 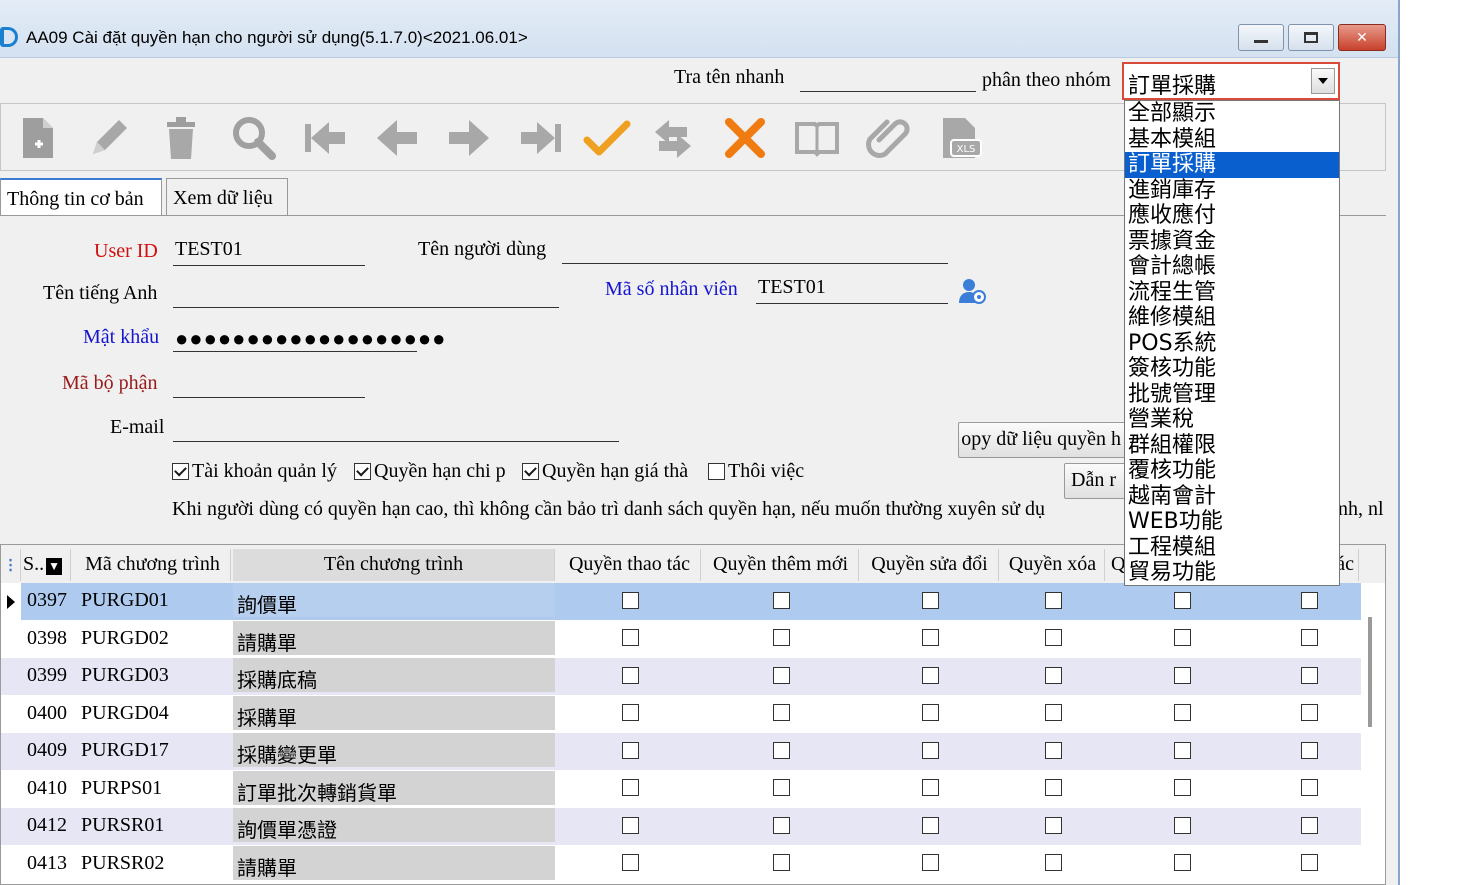 What do you see at coordinates (1232, 140) in the screenshot?
I see `group-option: 基本模組` at bounding box center [1232, 140].